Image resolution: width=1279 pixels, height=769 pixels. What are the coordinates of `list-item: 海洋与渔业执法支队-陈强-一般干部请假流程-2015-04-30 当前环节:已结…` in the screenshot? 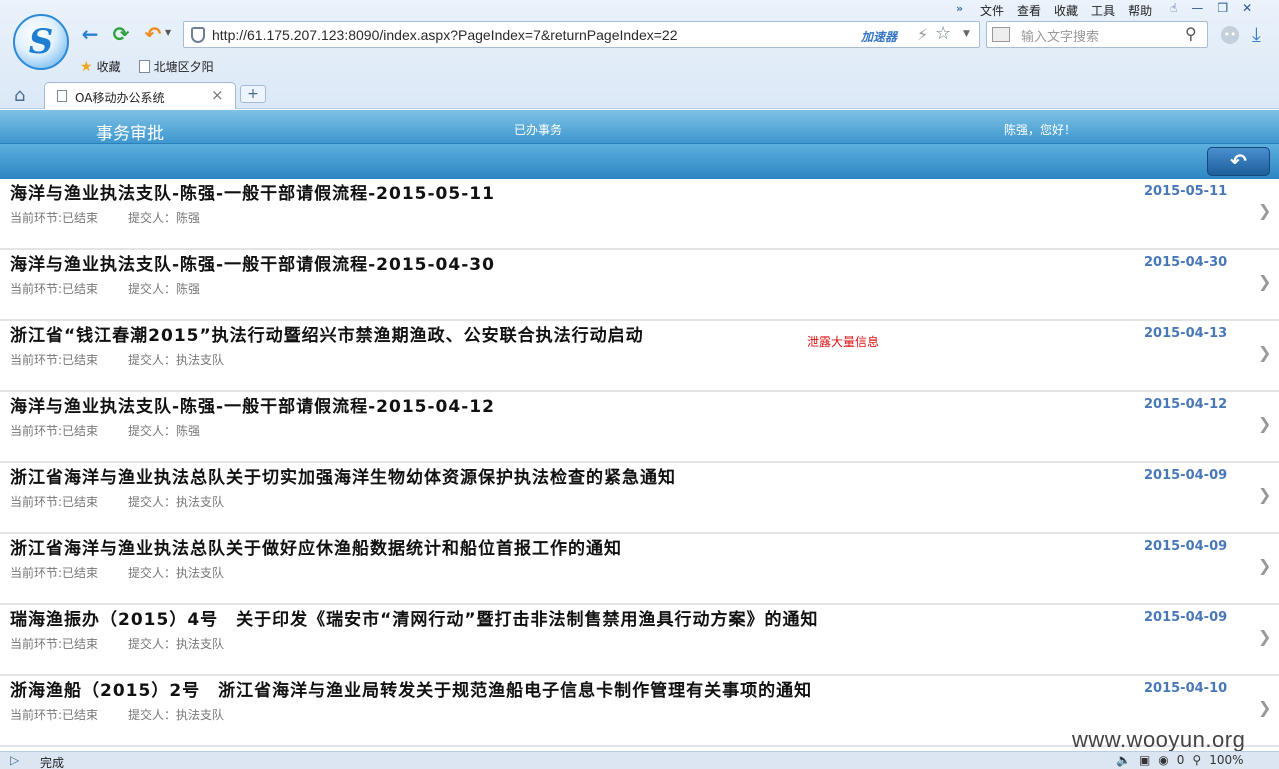 It's located at (639, 285).